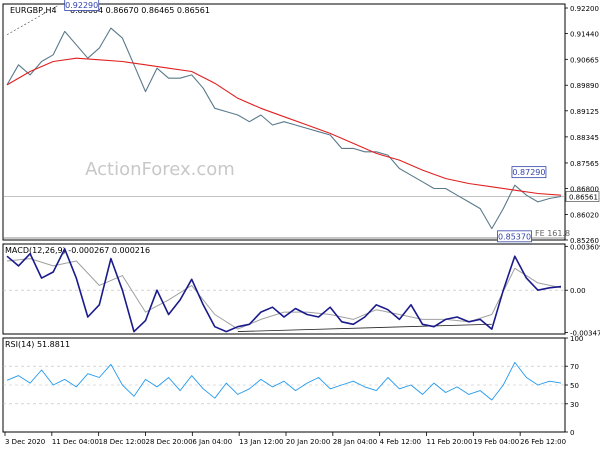 This screenshot has height=454, width=600. Describe the element at coordinates (584, 60) in the screenshot. I see `price-ytick-label-2: 0.90665` at that location.